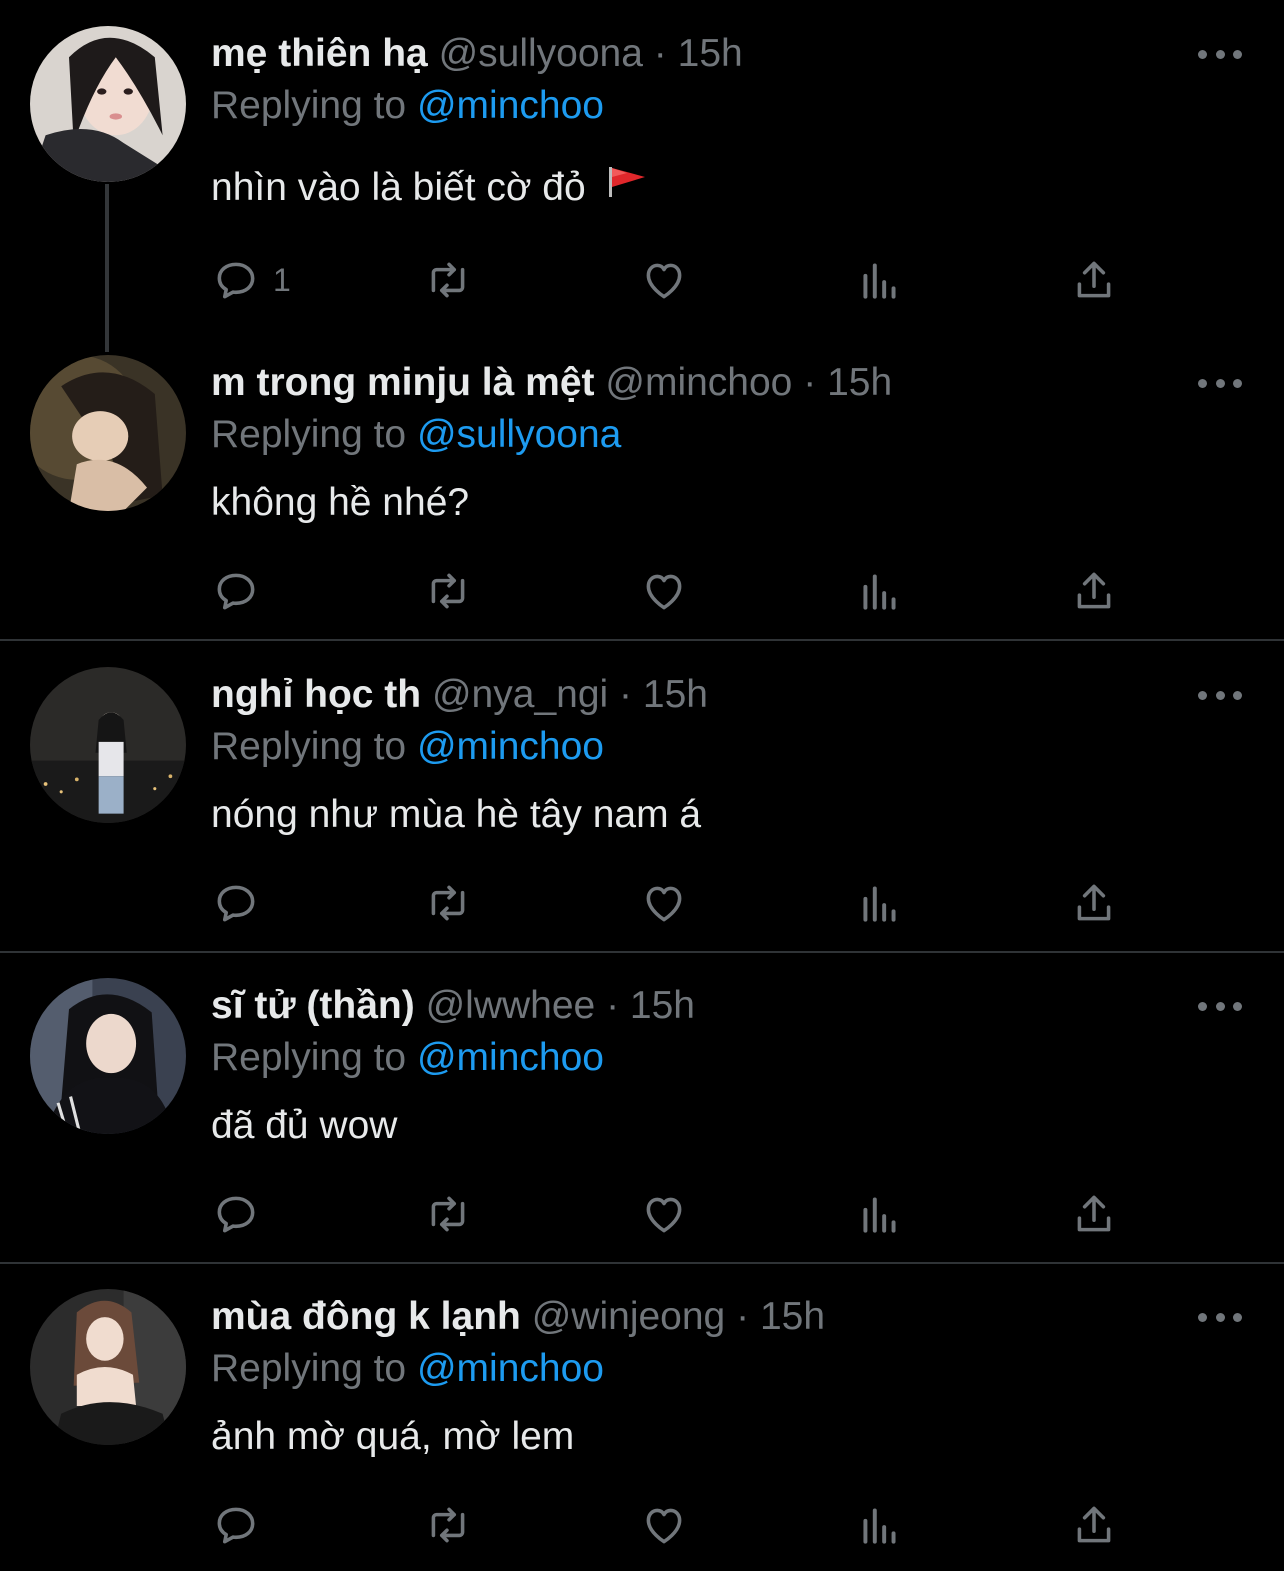 This screenshot has width=1284, height=1571. Describe the element at coordinates (519, 434) in the screenshot. I see `mention-link: @sullyoona` at that location.